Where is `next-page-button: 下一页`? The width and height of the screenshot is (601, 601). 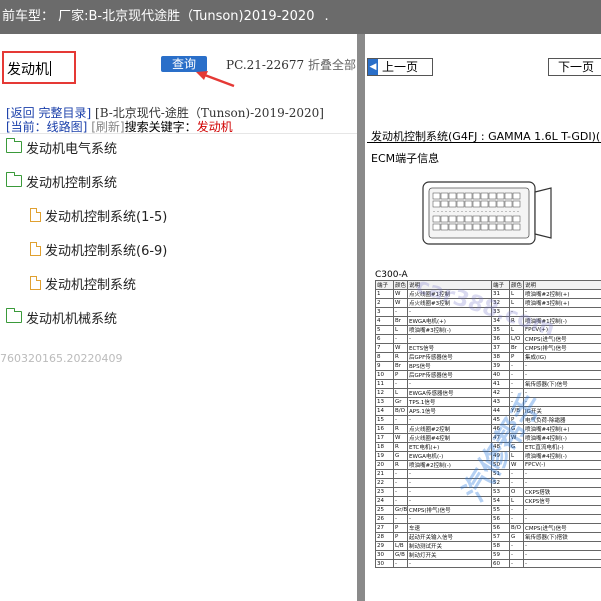
next-page-button: 下一页 is located at coordinates (574, 67).